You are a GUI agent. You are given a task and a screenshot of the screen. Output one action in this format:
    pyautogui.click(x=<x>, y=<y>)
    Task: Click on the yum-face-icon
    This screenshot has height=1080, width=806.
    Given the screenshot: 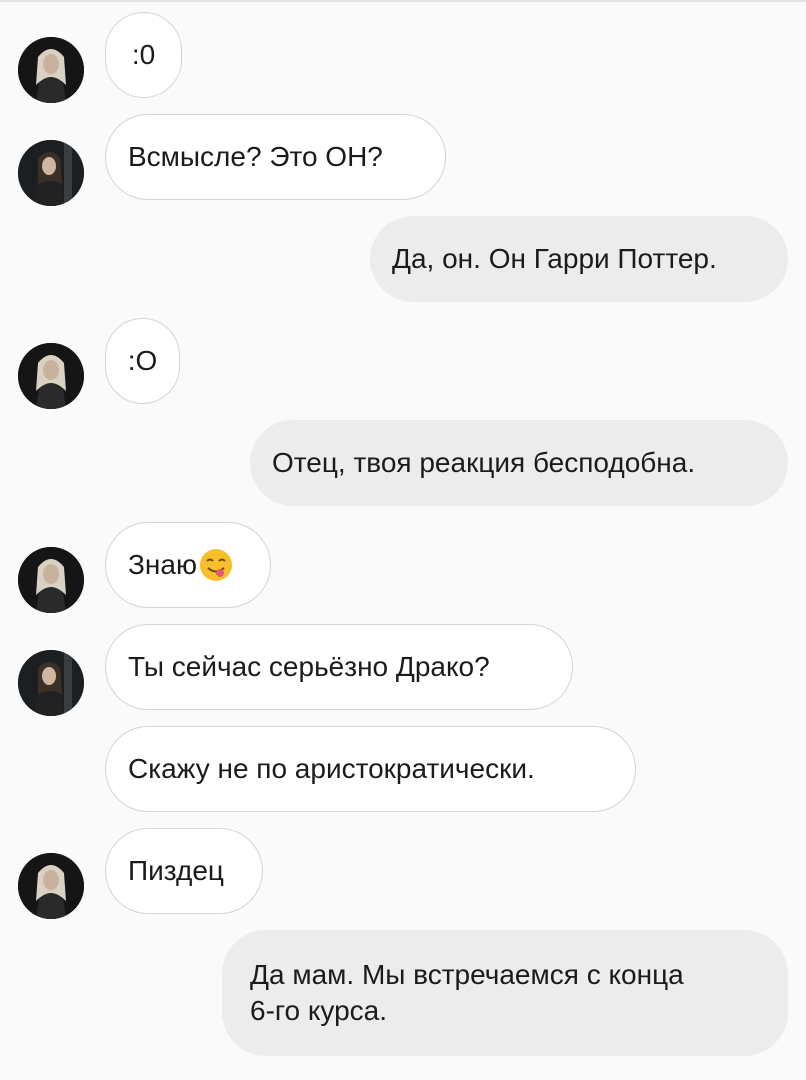 What is the action you would take?
    pyautogui.click(x=216, y=565)
    